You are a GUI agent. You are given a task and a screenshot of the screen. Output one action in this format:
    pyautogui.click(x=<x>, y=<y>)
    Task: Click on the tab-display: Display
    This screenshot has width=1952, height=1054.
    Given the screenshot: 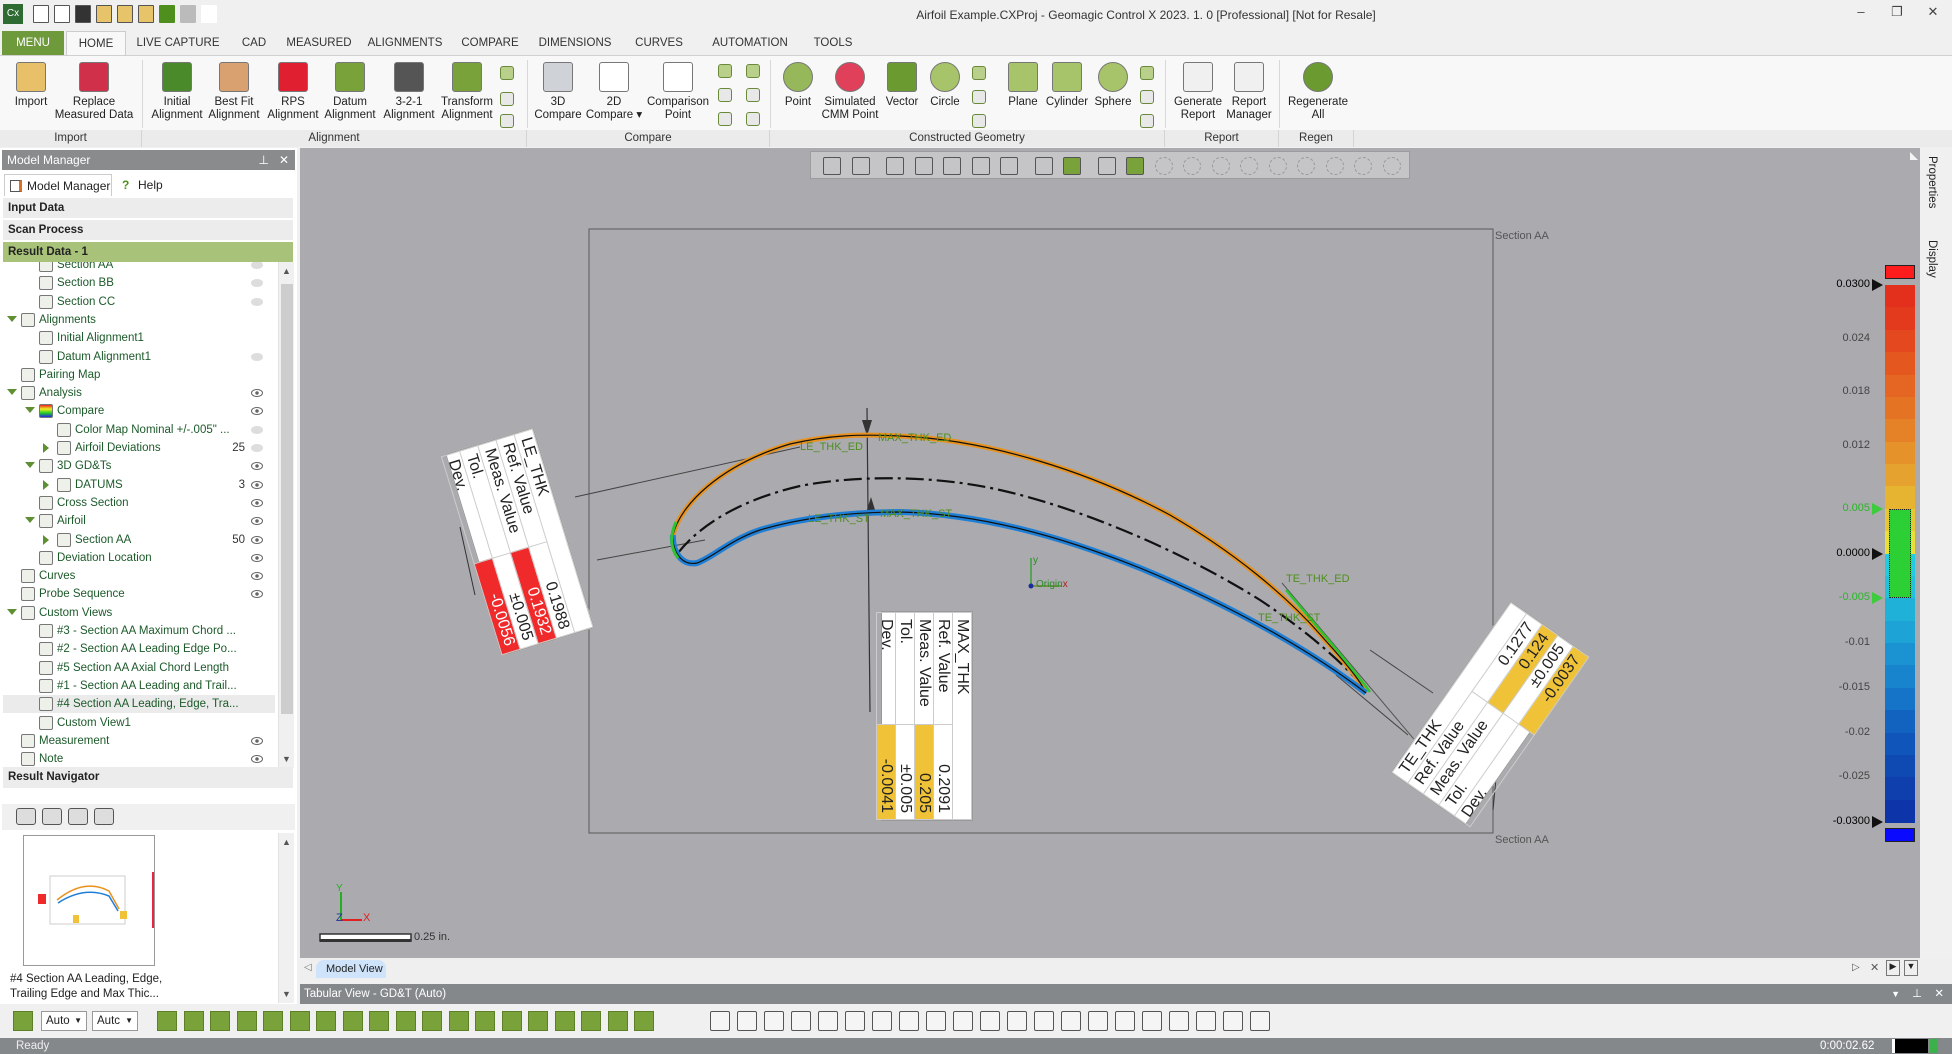 What is the action you would take?
    pyautogui.click(x=1932, y=259)
    